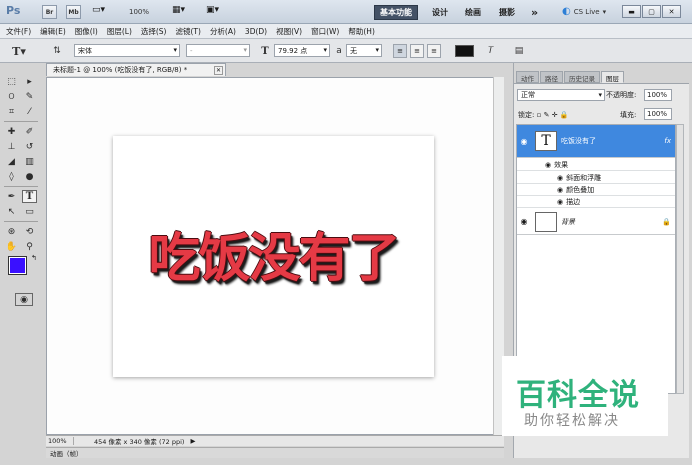 Image resolution: width=692 pixels, height=465 pixels. I want to click on foreground-color-swatch, so click(17, 265).